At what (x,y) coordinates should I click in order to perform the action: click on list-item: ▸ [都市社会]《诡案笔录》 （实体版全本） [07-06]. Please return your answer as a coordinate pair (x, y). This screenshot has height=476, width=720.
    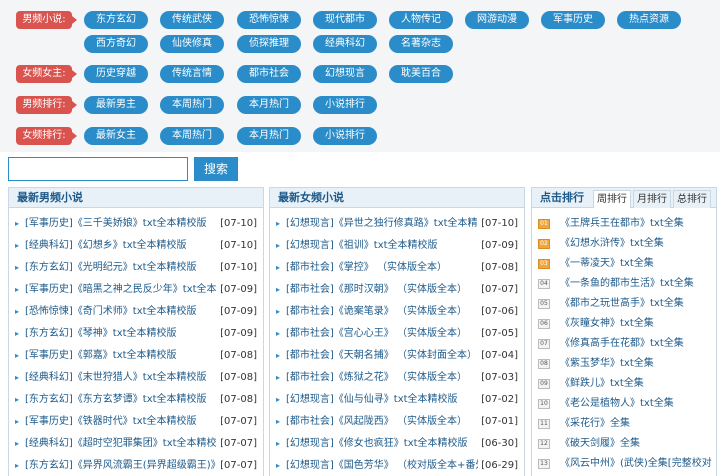
    Looking at the image, I should click on (398, 312).